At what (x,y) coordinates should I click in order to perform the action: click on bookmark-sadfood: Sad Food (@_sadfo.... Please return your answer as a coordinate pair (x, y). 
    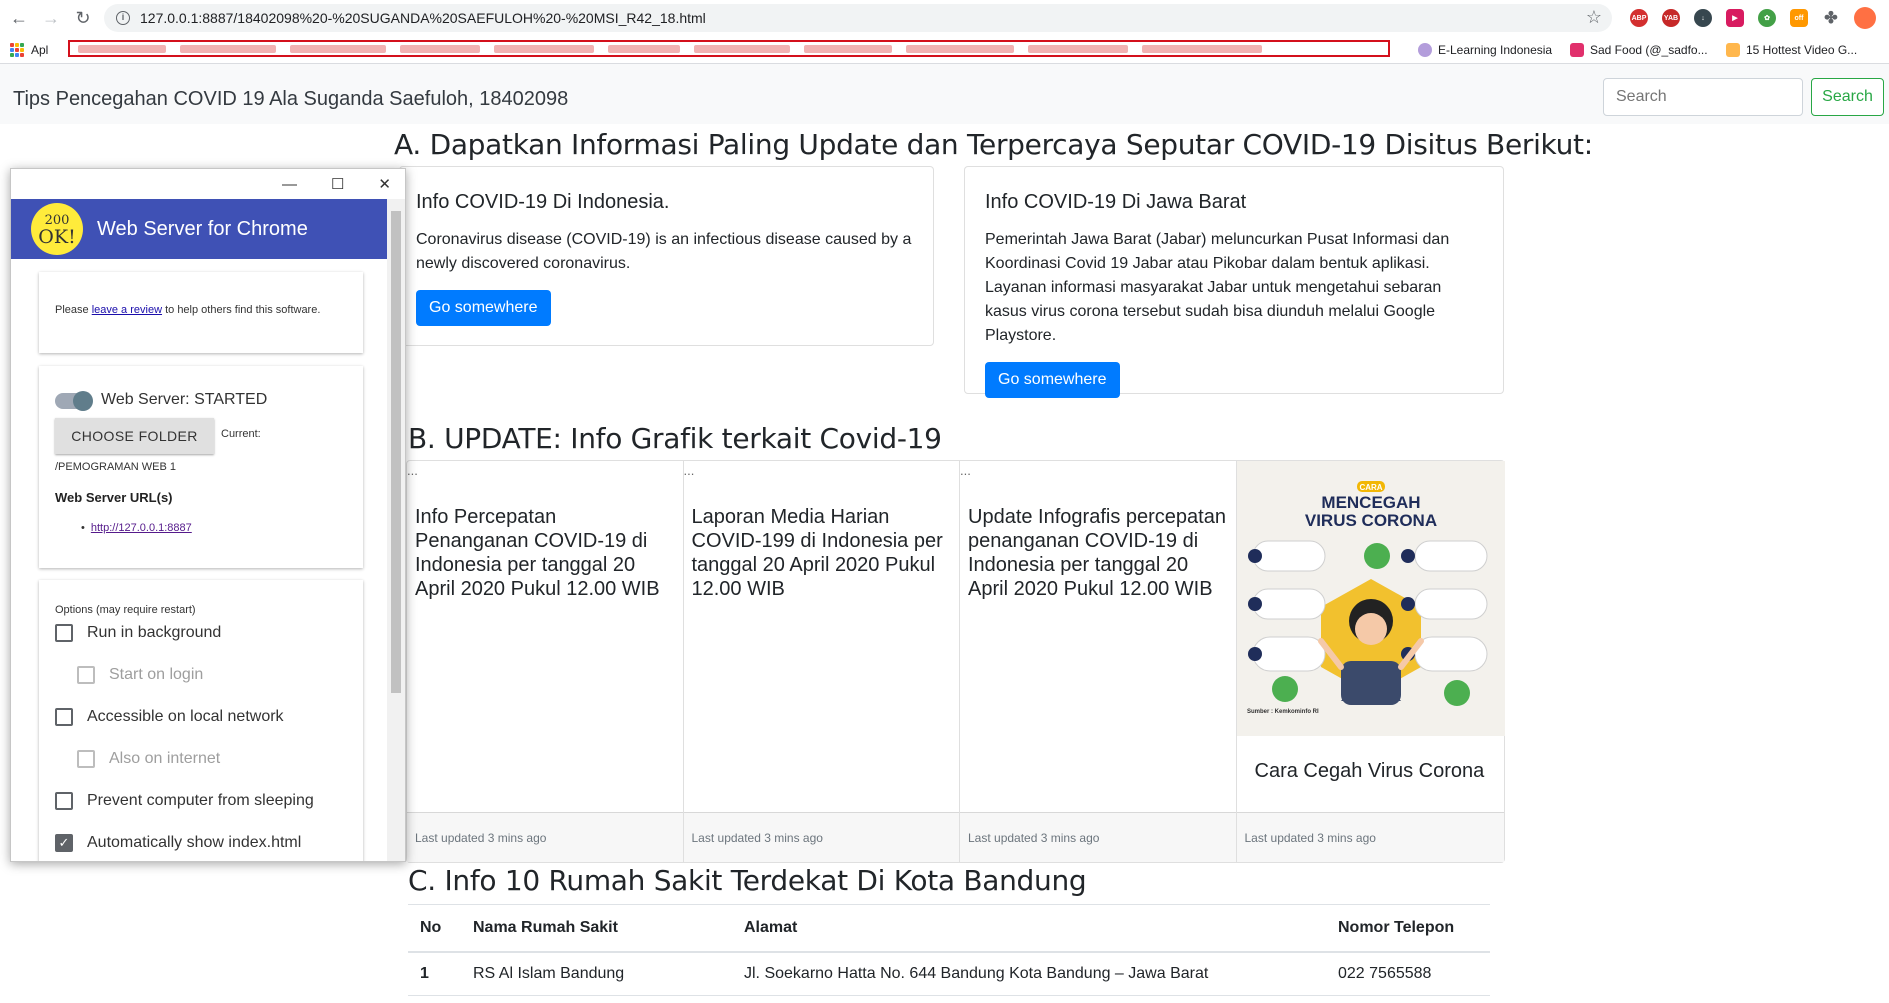
    Looking at the image, I should click on (1639, 49).